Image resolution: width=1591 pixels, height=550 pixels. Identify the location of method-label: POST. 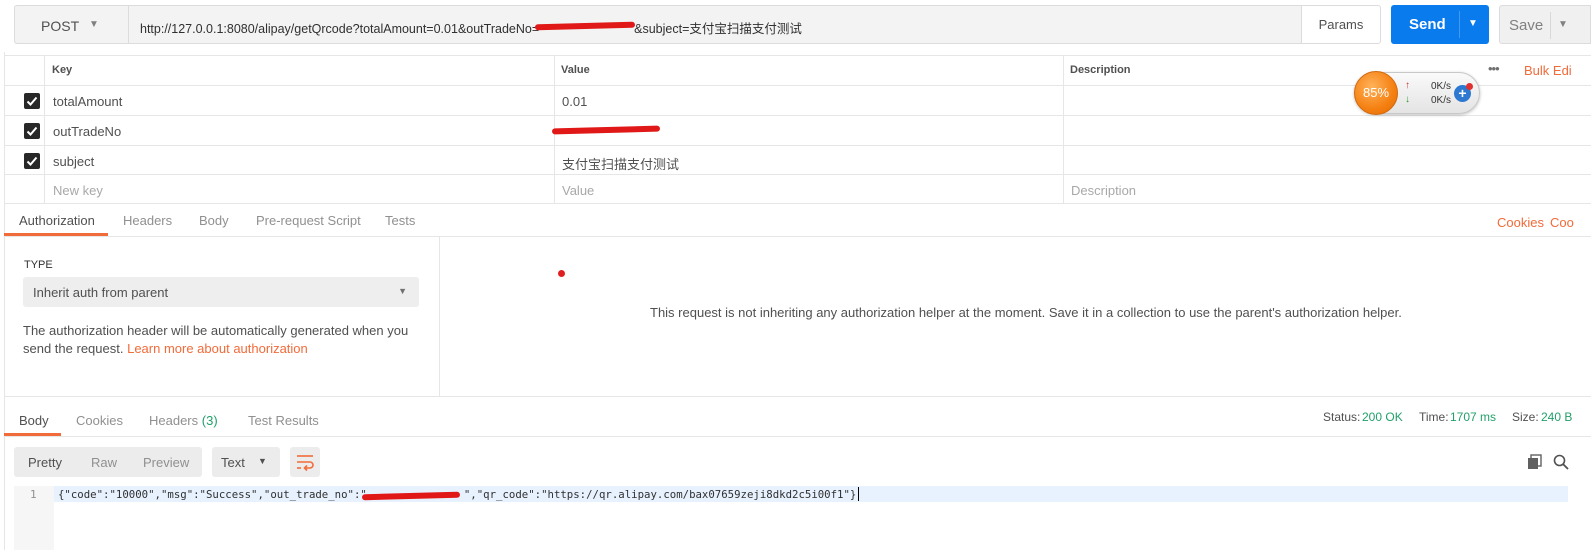
(60, 26).